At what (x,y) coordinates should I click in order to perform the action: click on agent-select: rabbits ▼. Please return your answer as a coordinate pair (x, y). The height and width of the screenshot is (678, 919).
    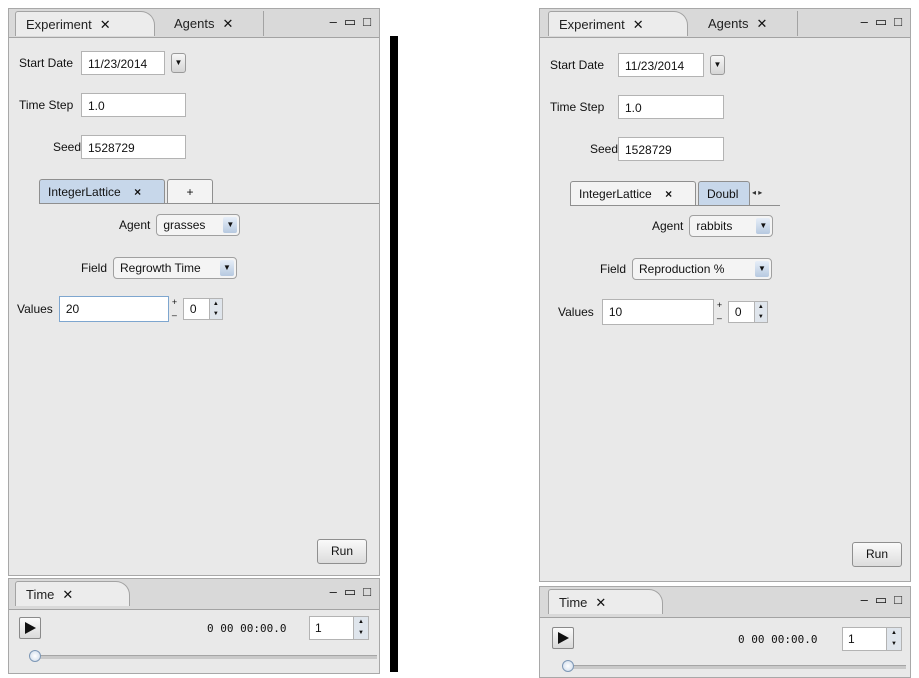
    Looking at the image, I should click on (731, 226).